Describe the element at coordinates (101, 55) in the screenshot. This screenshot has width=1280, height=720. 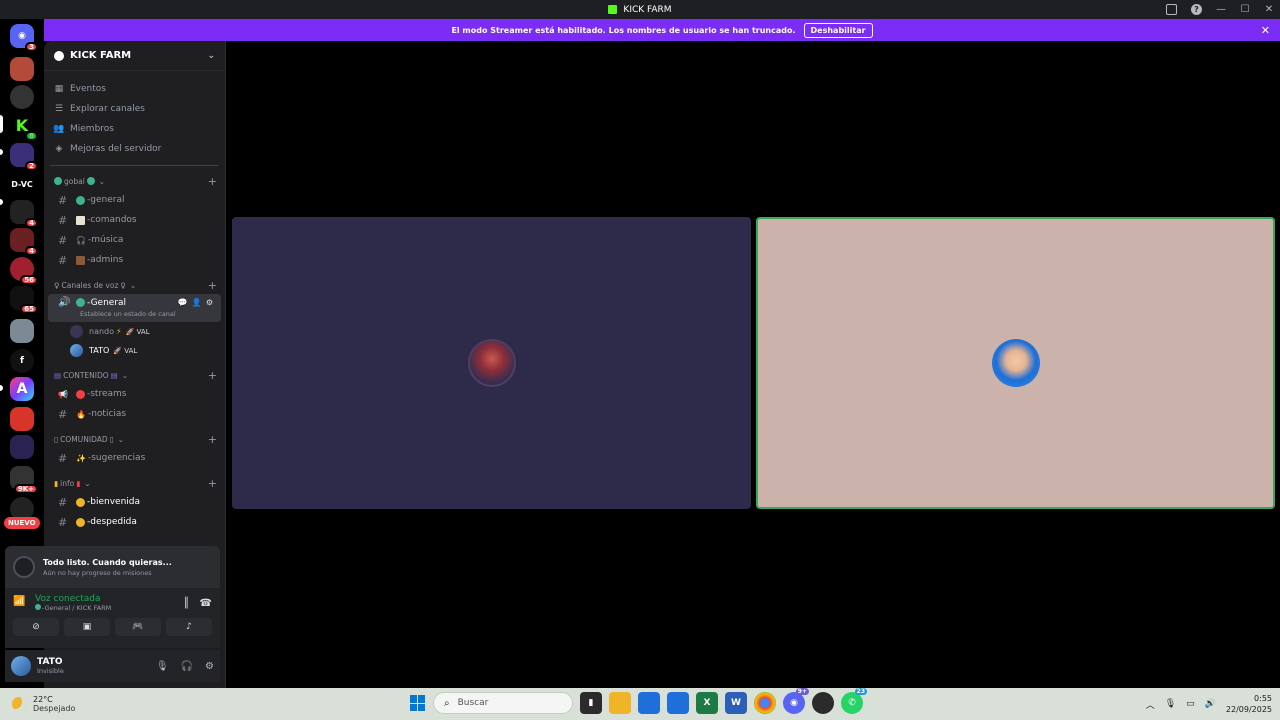
I see `server-name: KICK FARM` at that location.